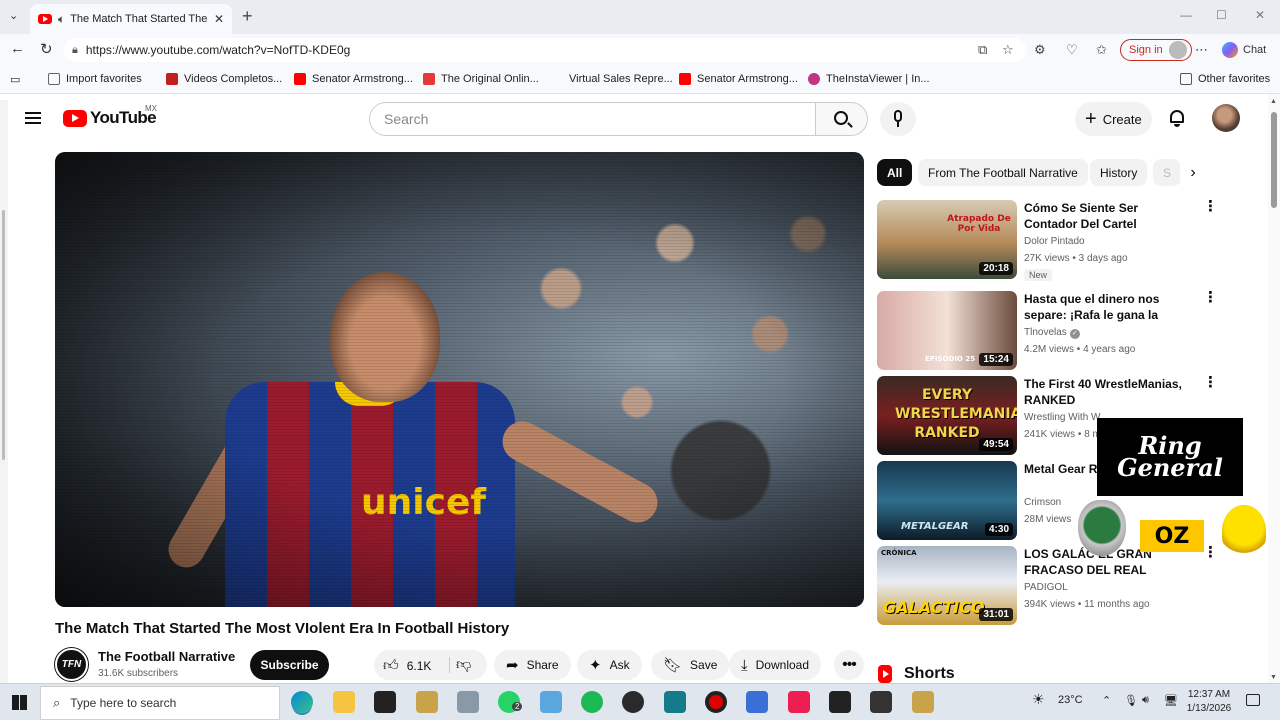  What do you see at coordinates (1273, 101) in the screenshot?
I see `scroll-up-icon: ▲` at bounding box center [1273, 101].